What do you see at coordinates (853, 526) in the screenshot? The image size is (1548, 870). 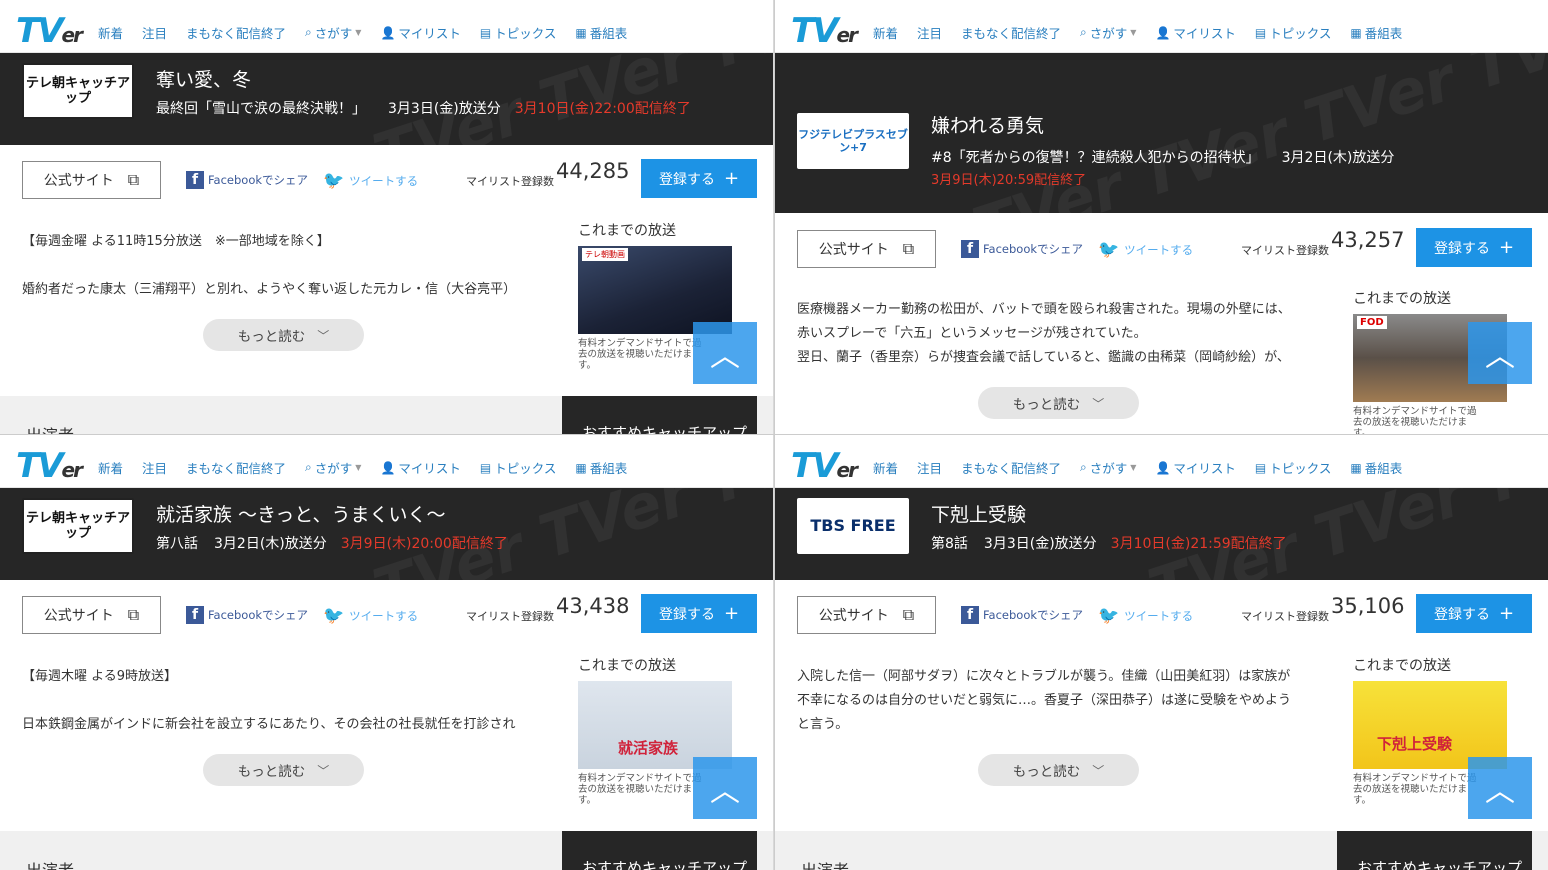 I see `channel-logo: TBS FREE` at bounding box center [853, 526].